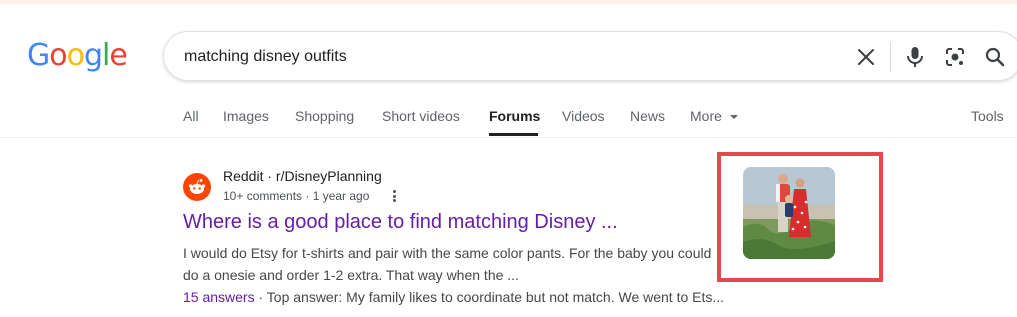  I want to click on tab-images: Images, so click(246, 116).